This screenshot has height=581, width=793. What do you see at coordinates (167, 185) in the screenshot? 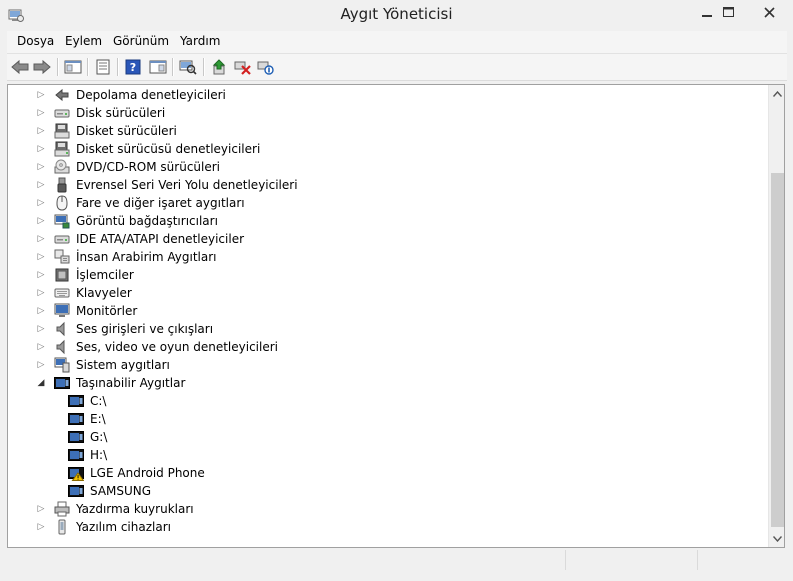
I see `tree-category-row: ▷ Evrensel Seri Veri Yolu denetleyicileri` at bounding box center [167, 185].